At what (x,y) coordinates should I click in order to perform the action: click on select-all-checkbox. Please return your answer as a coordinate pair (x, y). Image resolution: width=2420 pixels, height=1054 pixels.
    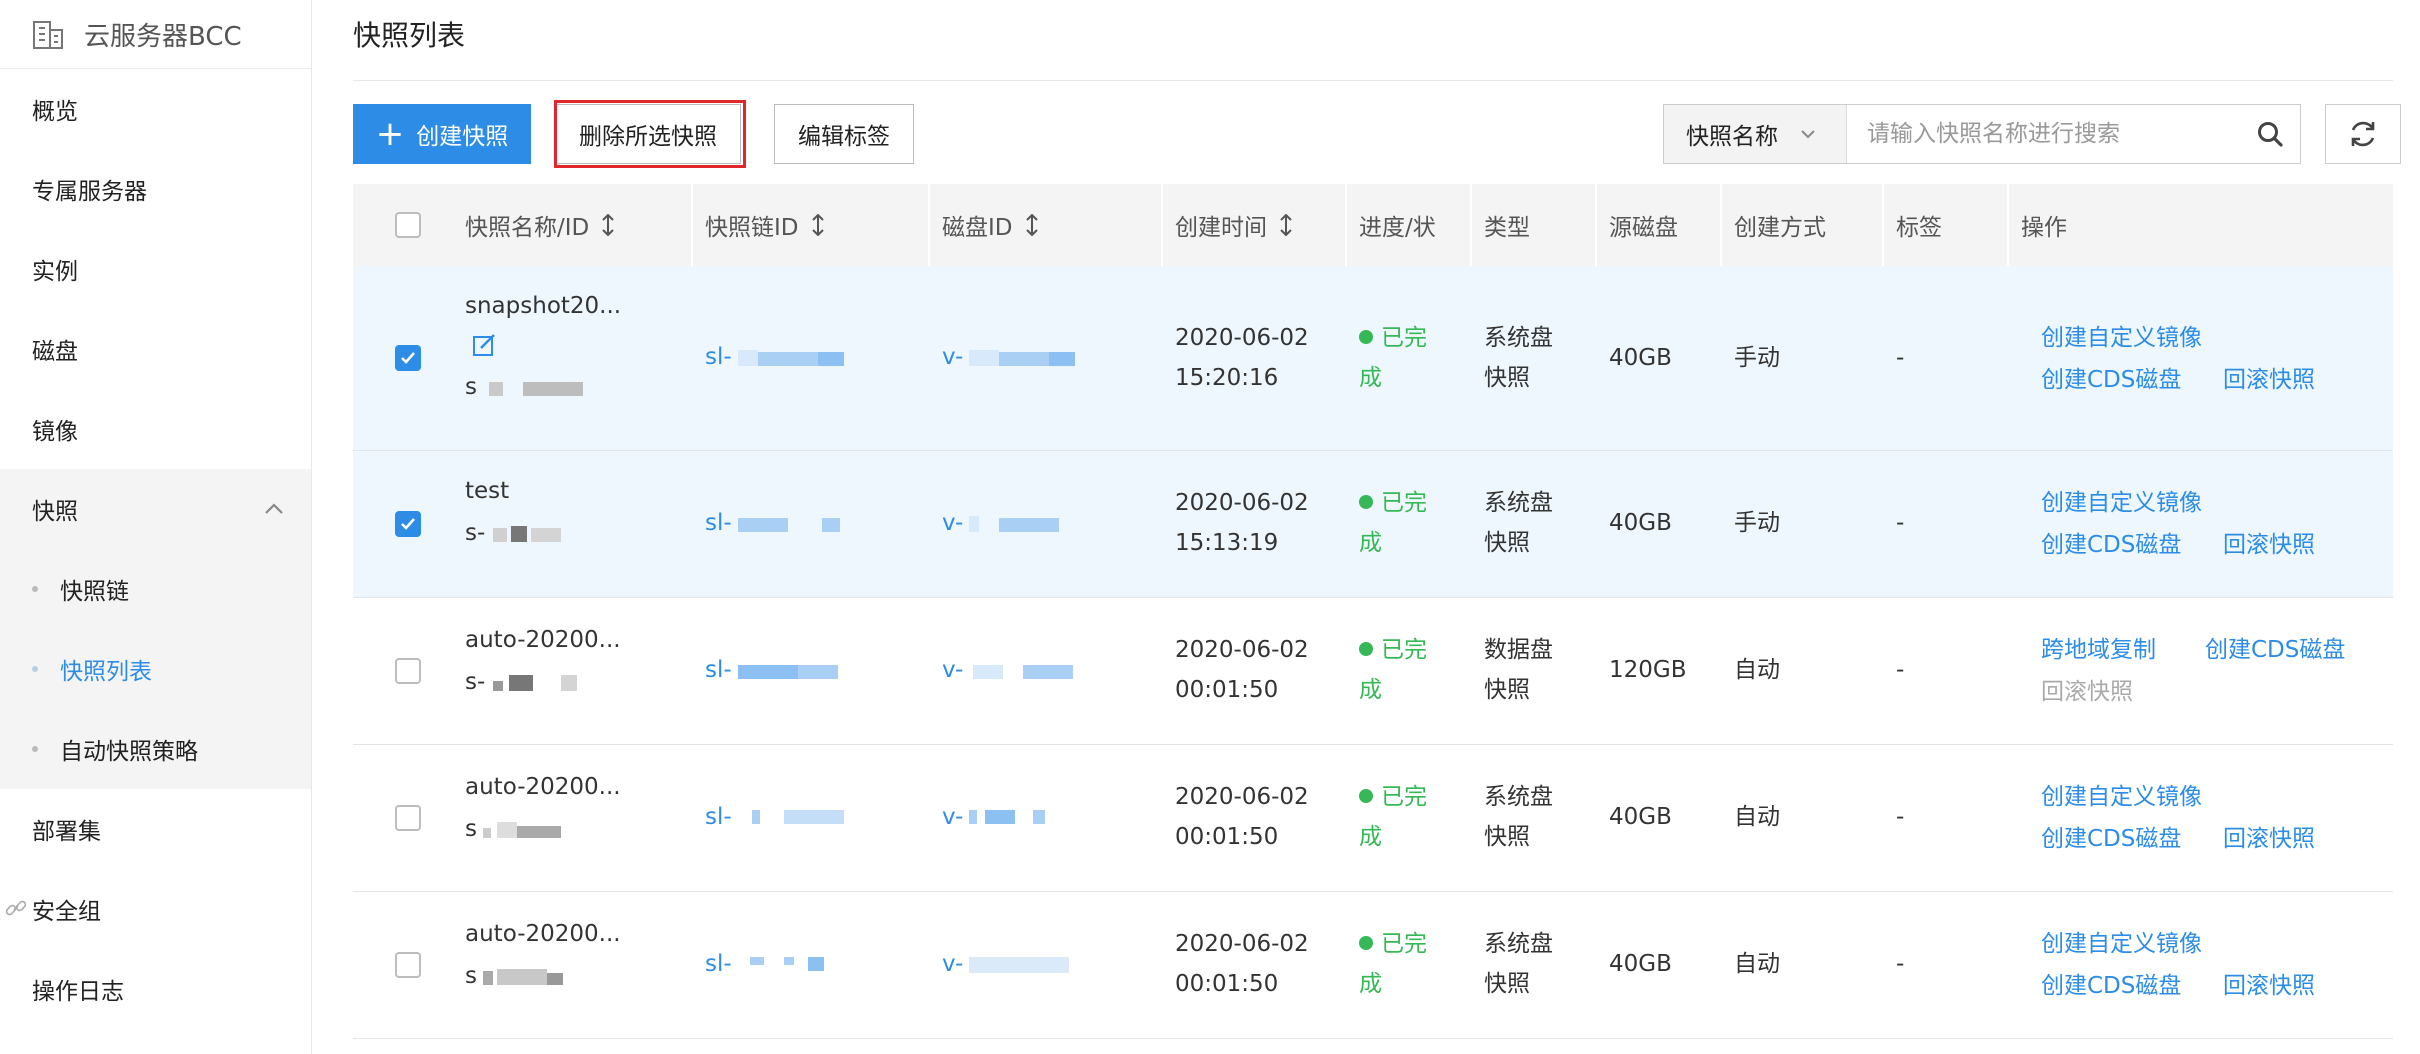
    Looking at the image, I should click on (408, 225).